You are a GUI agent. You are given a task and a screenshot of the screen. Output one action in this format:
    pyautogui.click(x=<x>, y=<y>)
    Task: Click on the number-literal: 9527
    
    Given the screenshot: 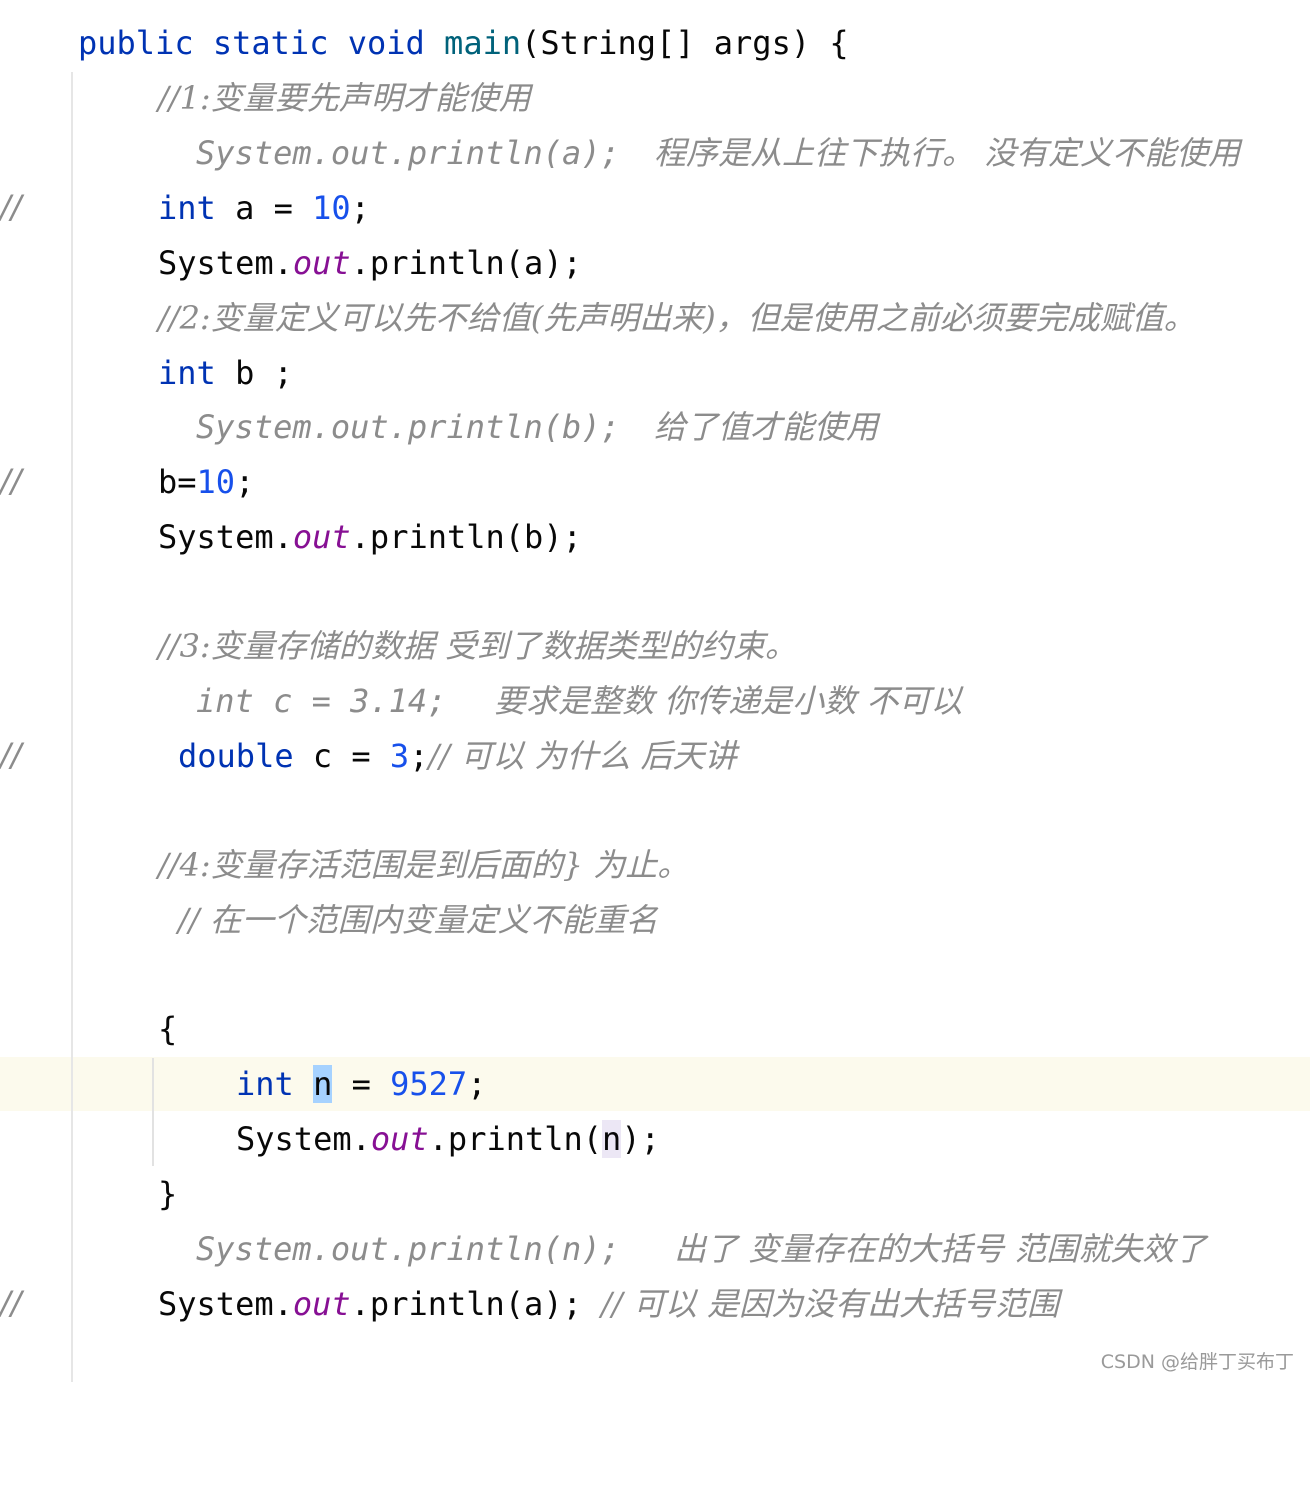 What is the action you would take?
    pyautogui.click(x=429, y=1084)
    